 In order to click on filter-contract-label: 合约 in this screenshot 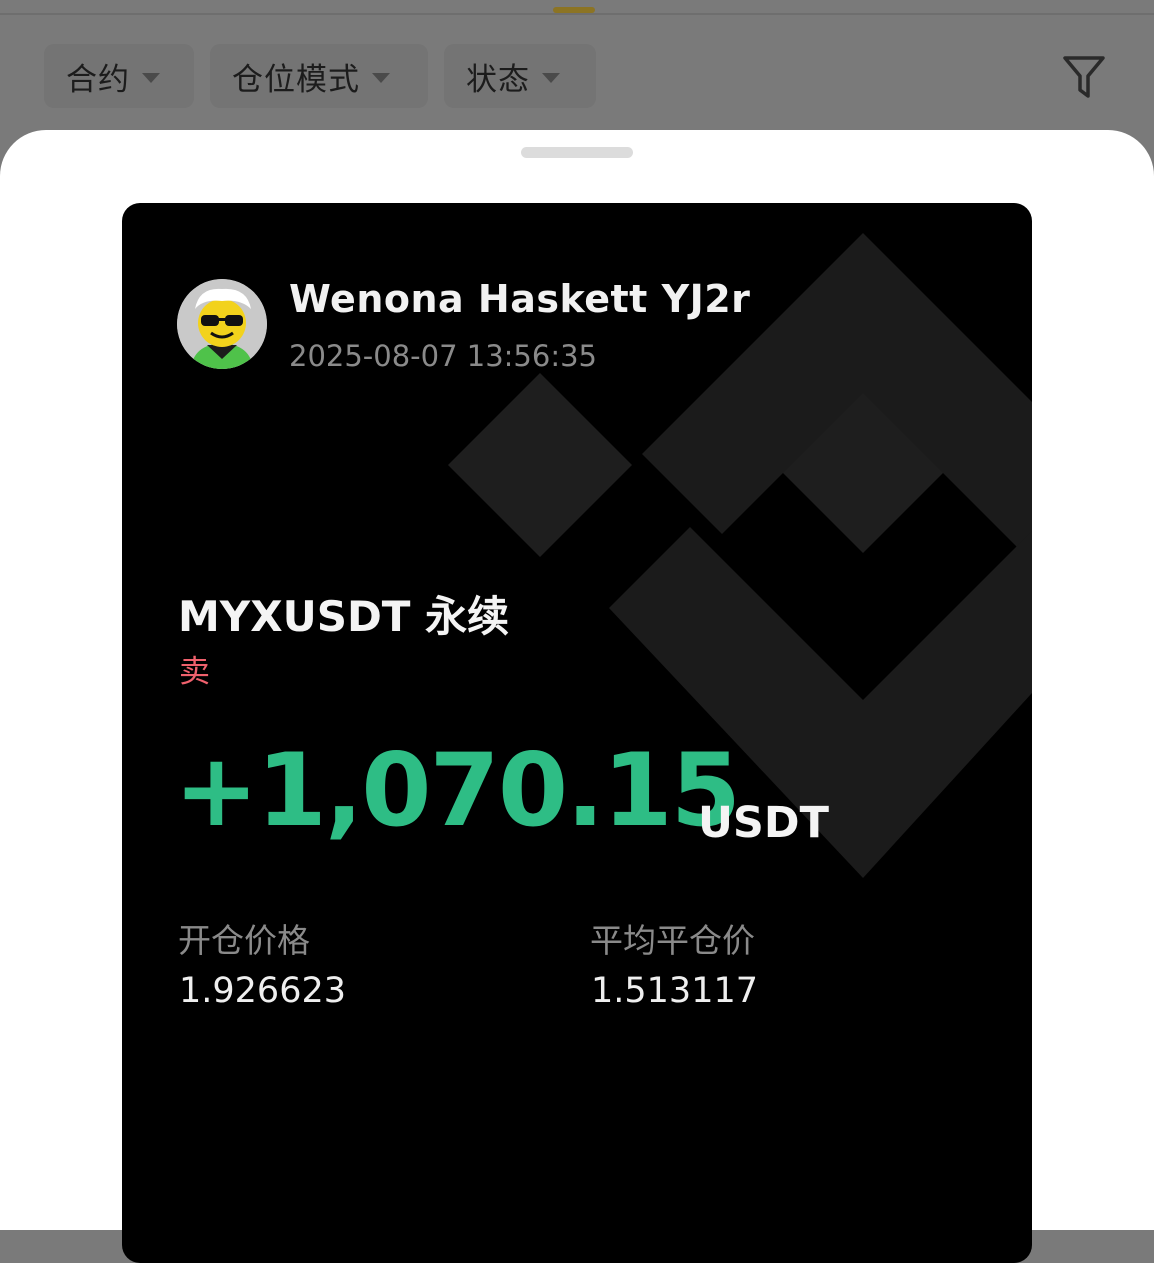, I will do `click(98, 79)`.